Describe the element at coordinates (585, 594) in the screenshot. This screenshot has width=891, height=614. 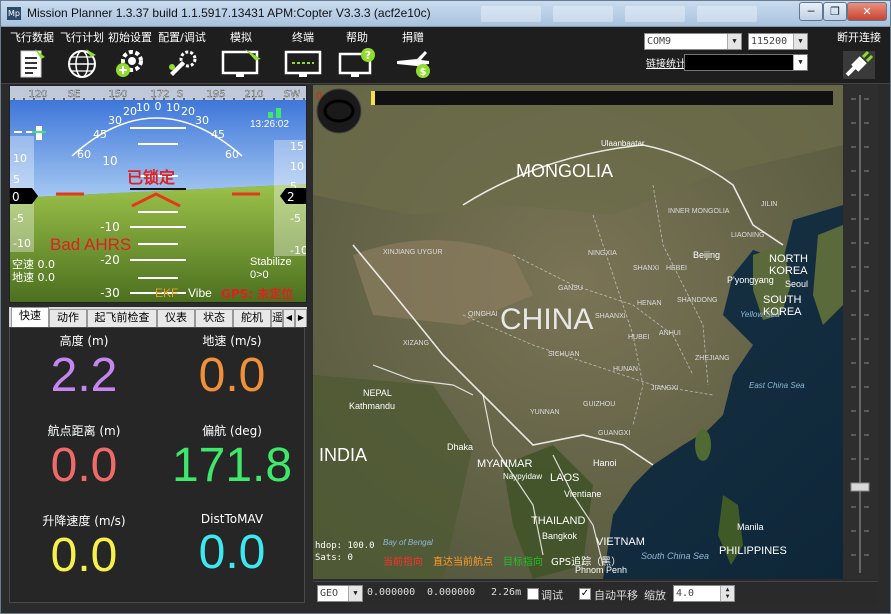
I see `autopan-checkbox: ✓` at that location.